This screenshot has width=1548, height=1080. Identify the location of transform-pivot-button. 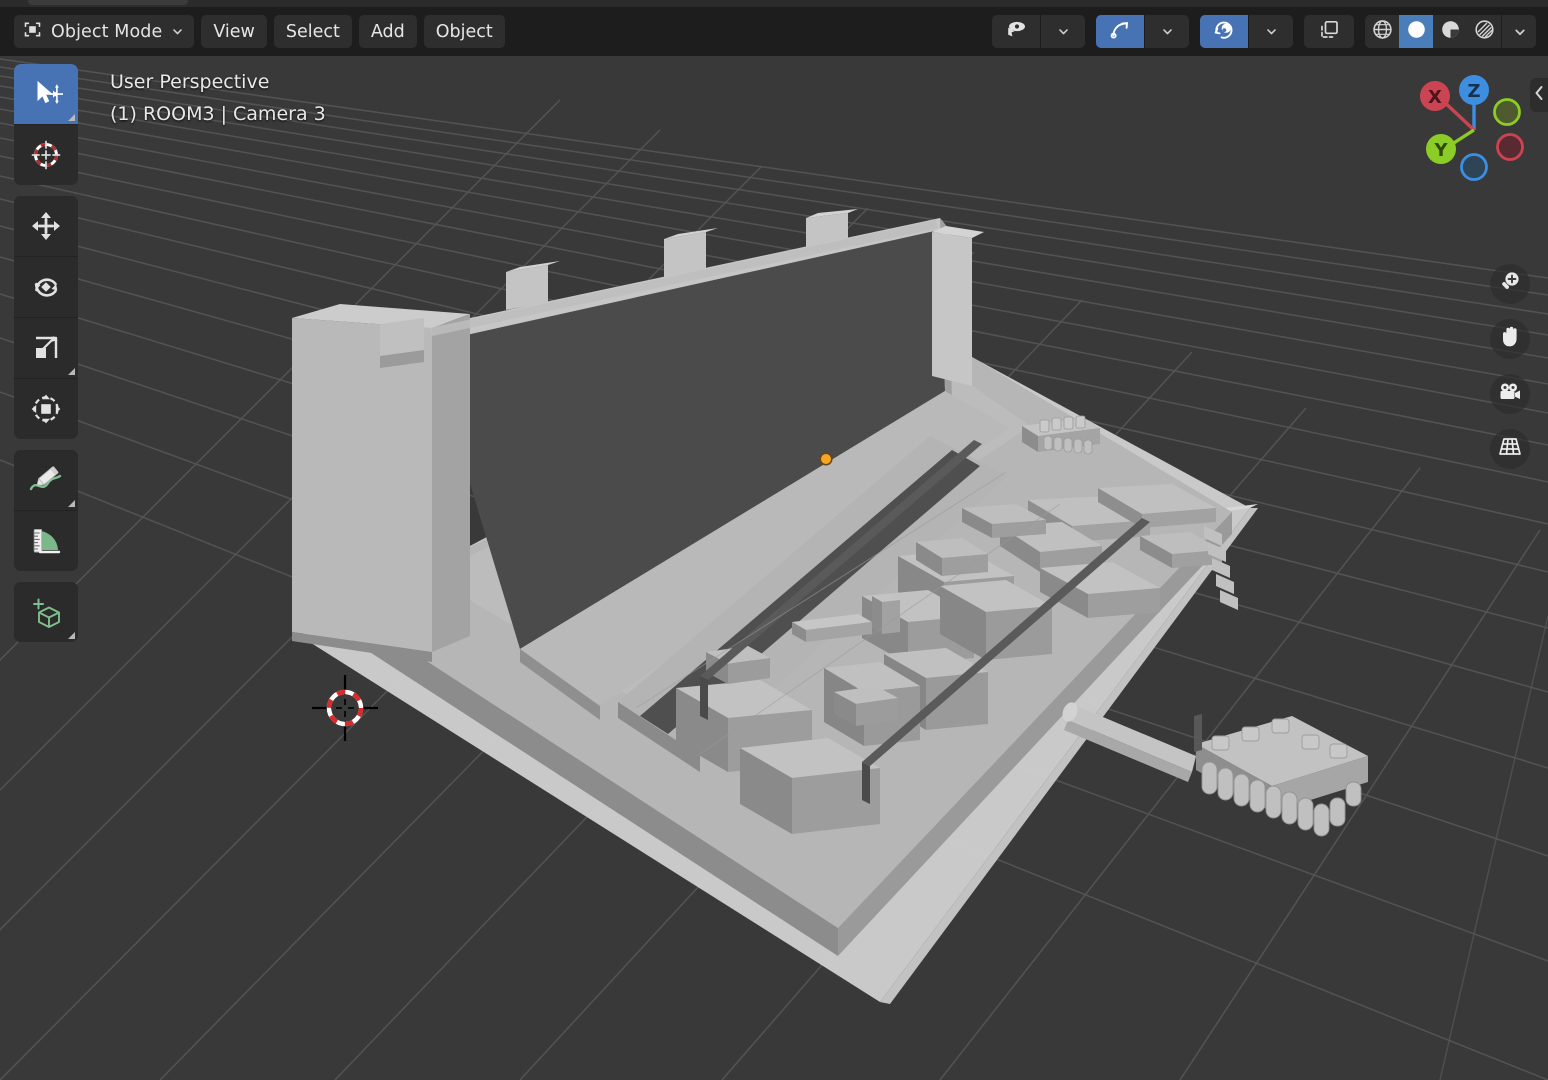
(1329, 31).